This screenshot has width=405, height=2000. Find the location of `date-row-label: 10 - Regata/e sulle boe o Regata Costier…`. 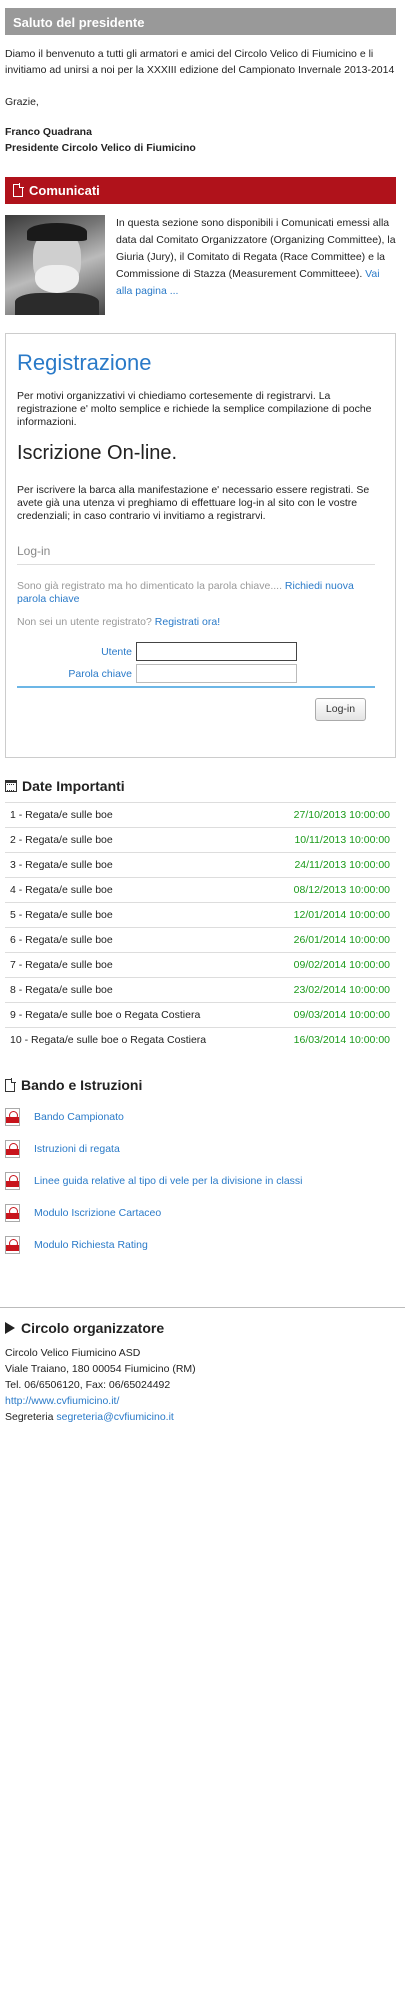

date-row-label: 10 - Regata/e sulle boe o Regata Costier… is located at coordinates (108, 1040).